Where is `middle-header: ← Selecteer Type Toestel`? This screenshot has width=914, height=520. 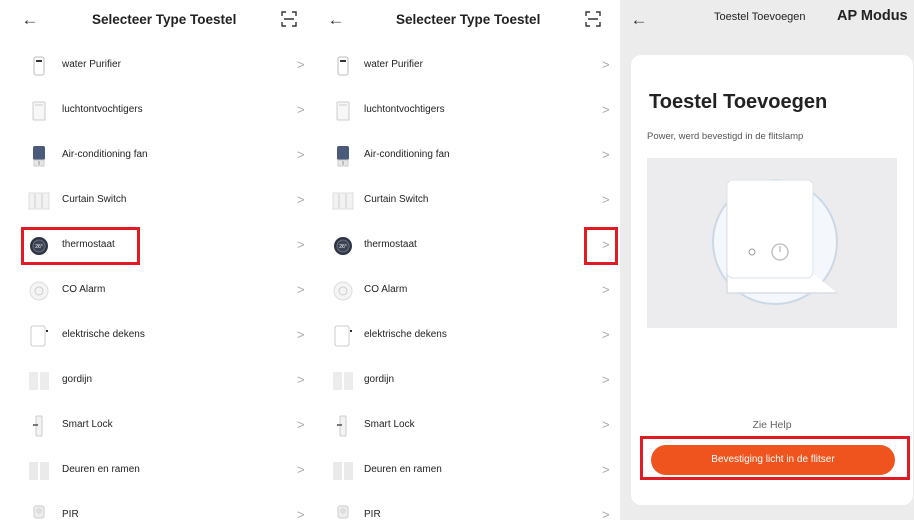
middle-header: ← Selecteer Type Toestel is located at coordinates (467, 20).